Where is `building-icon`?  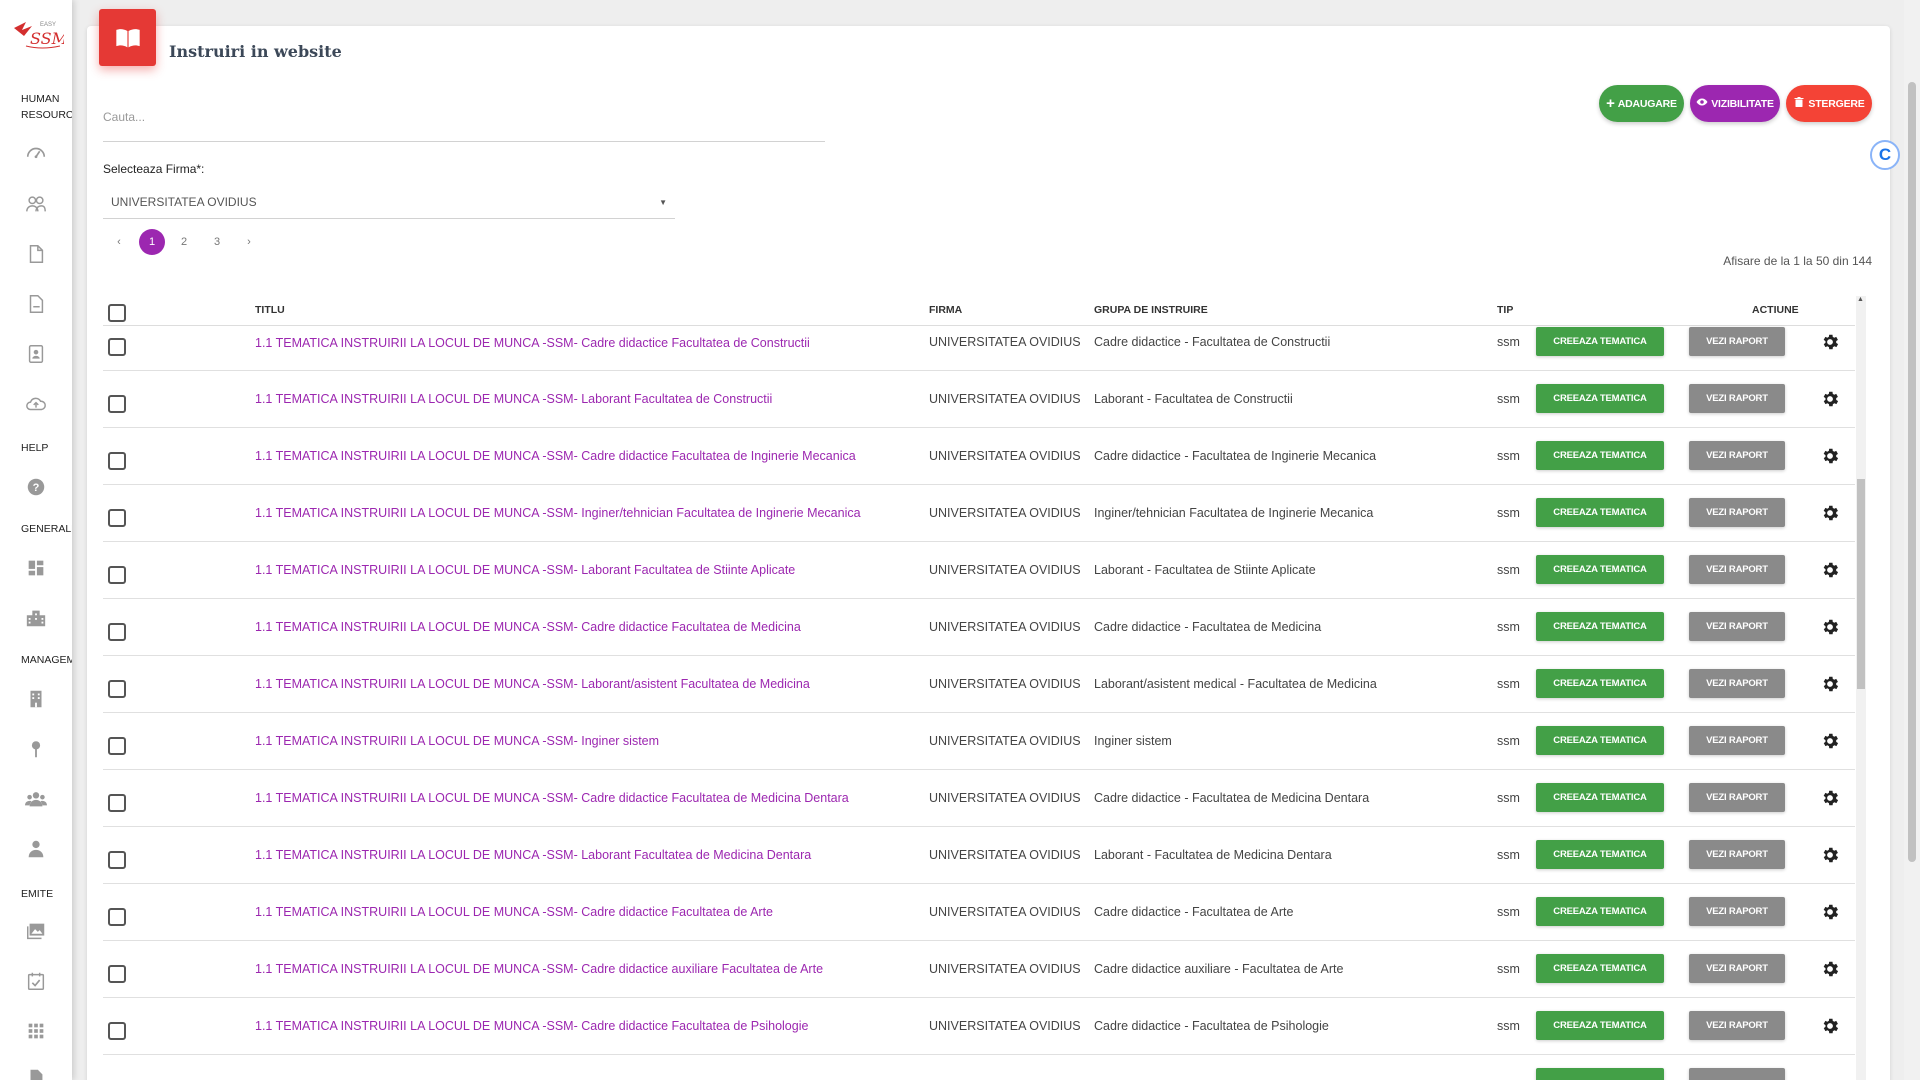
building-icon is located at coordinates (36, 618).